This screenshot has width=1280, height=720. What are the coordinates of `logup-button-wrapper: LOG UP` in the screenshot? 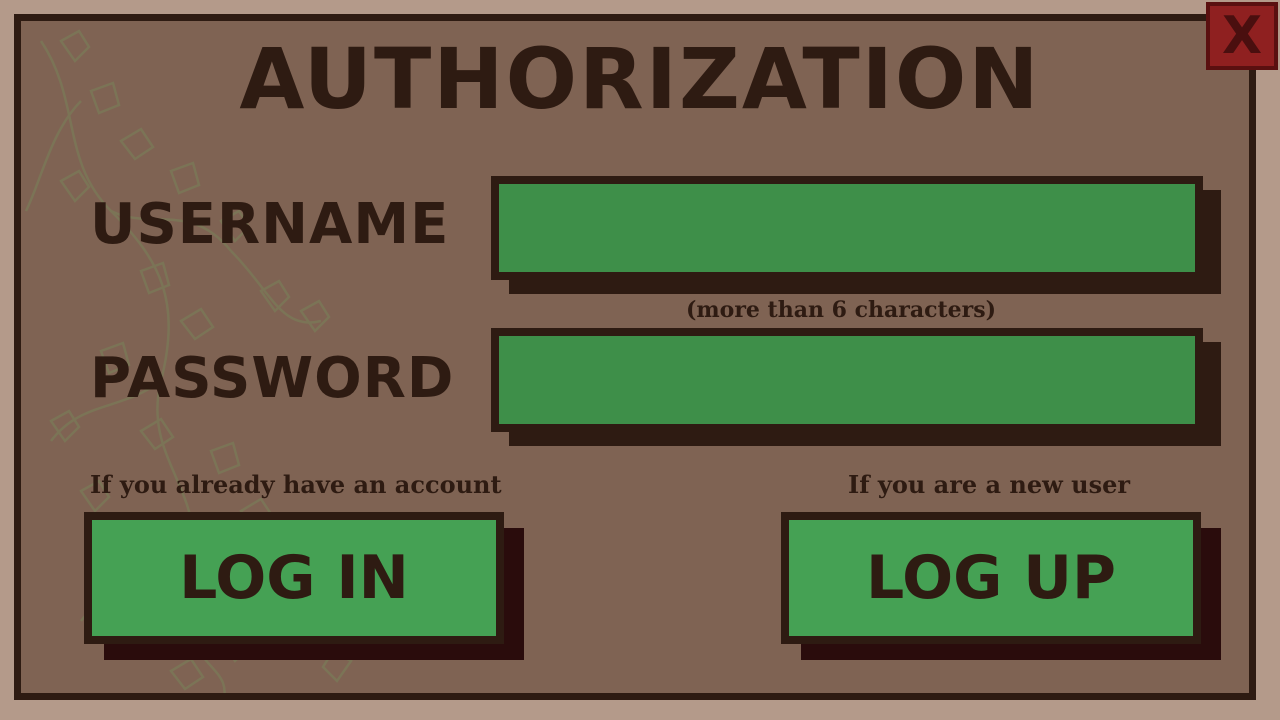 It's located at (1001, 586).